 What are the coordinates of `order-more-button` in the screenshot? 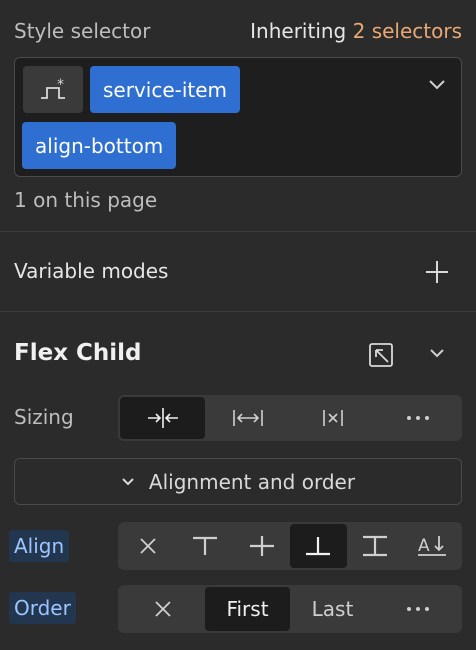 It's located at (417, 609).